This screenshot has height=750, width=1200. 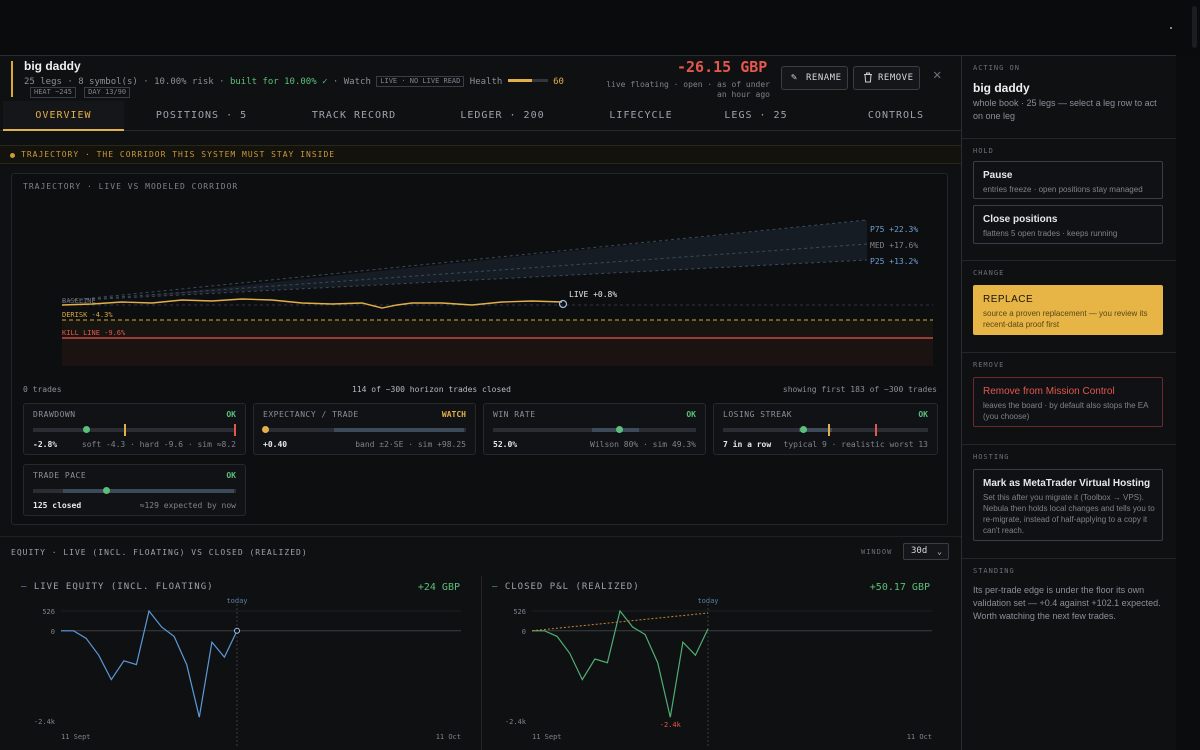 What do you see at coordinates (57, 505) in the screenshot?
I see `metric-value: 125 closed` at bounding box center [57, 505].